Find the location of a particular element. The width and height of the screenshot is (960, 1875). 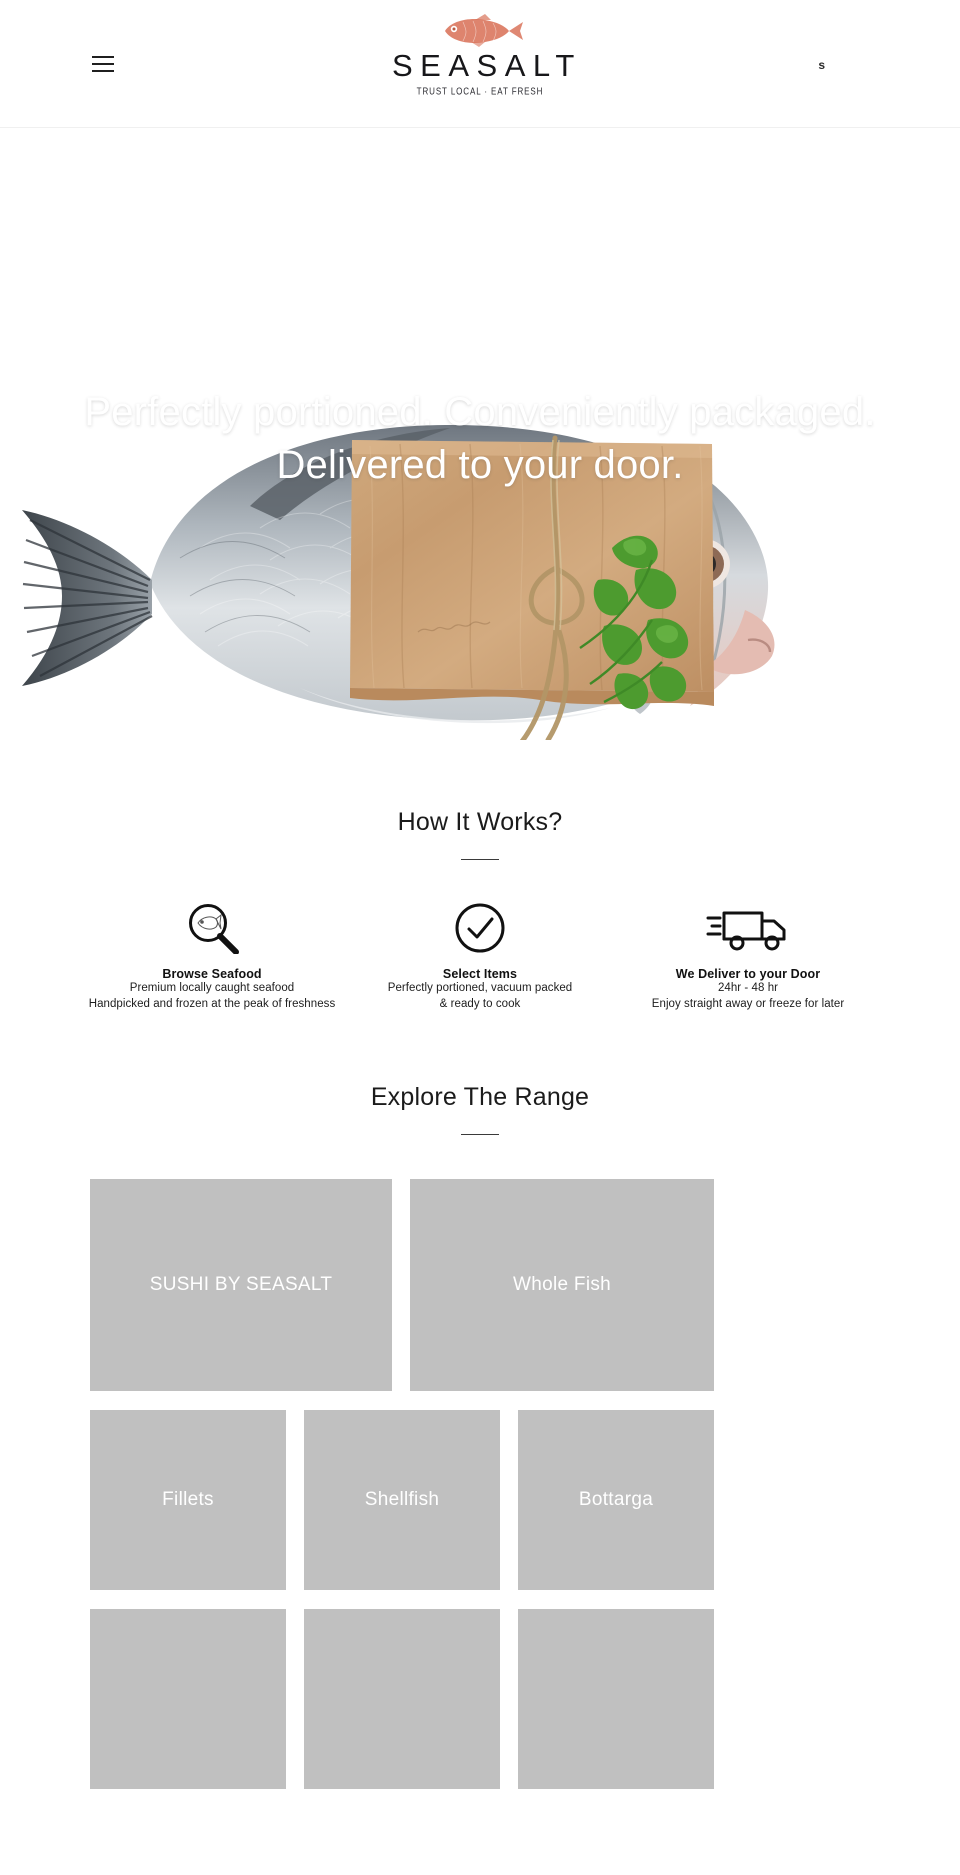

how-step-name: We Deliver to your Door is located at coordinates (748, 974).